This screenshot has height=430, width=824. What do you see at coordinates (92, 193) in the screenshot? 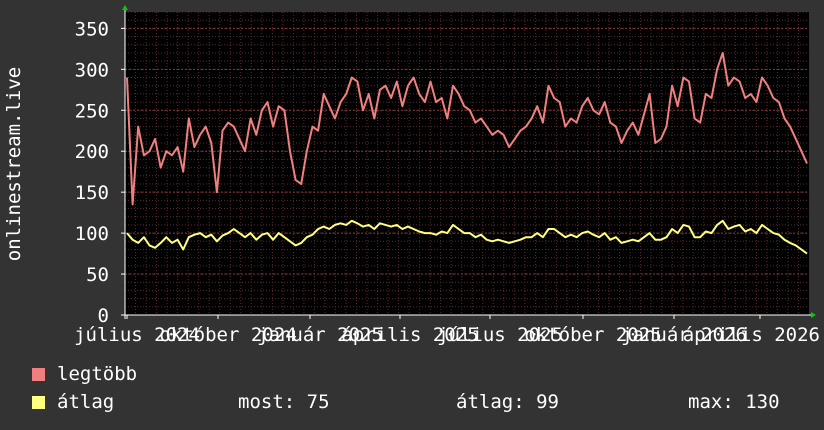
I see `y-tick-label: 150` at bounding box center [92, 193].